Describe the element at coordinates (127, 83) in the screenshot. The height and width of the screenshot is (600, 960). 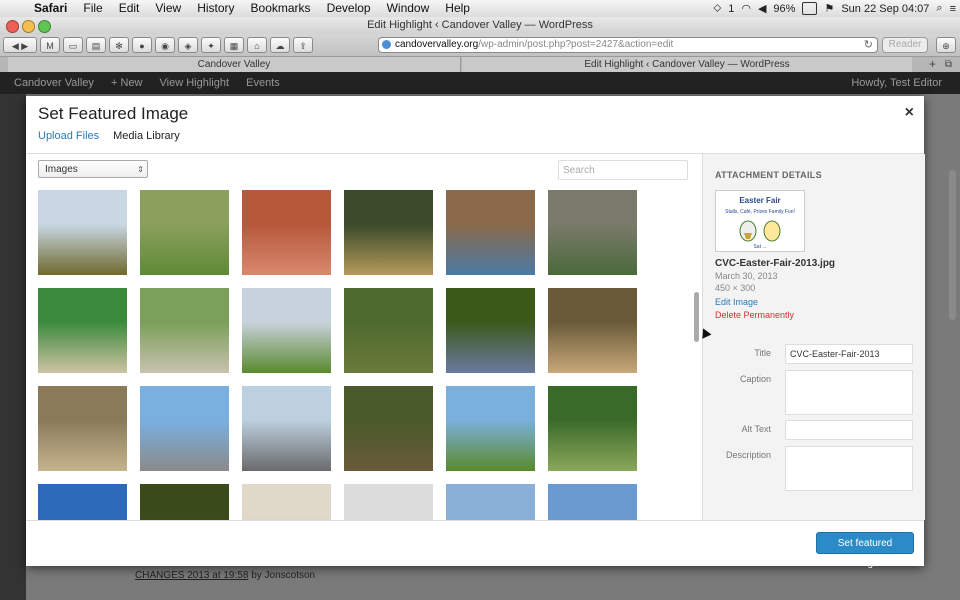
I see `wp-new-link: + New` at that location.